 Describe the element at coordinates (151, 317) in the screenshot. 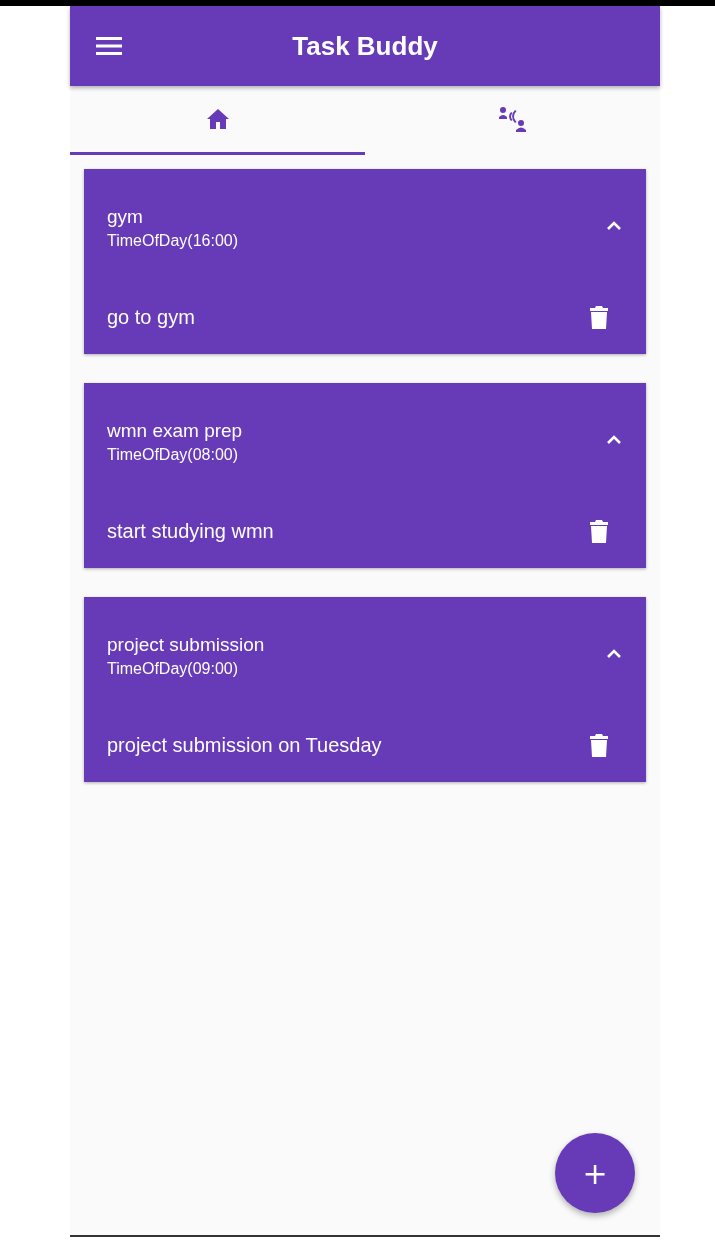

I see `task-item: go to gym` at that location.